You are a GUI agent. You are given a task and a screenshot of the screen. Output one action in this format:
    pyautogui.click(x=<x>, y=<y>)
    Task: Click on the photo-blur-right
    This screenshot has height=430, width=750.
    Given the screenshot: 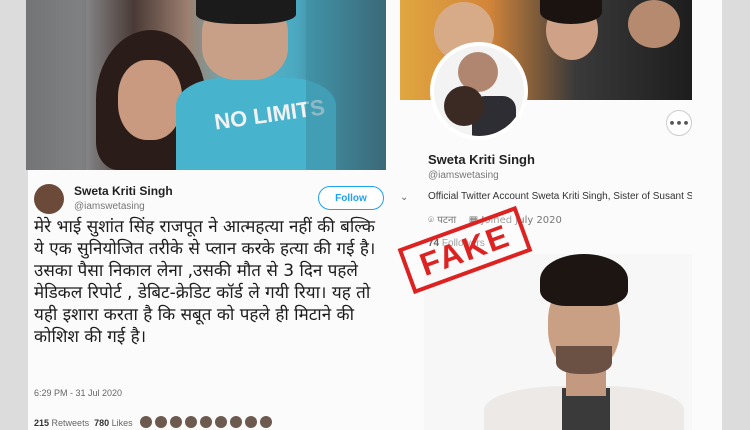 What is the action you would take?
    pyautogui.click(x=346, y=85)
    